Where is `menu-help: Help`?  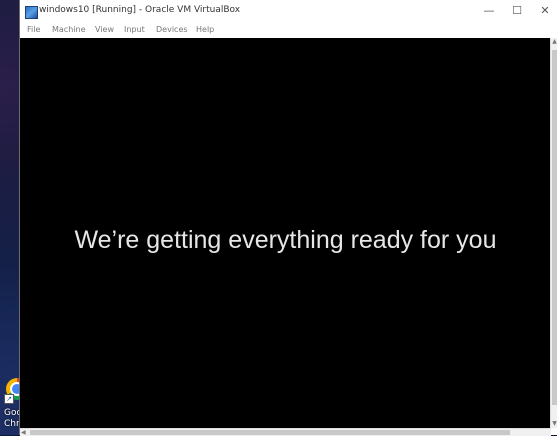 menu-help: Help is located at coordinates (205, 29).